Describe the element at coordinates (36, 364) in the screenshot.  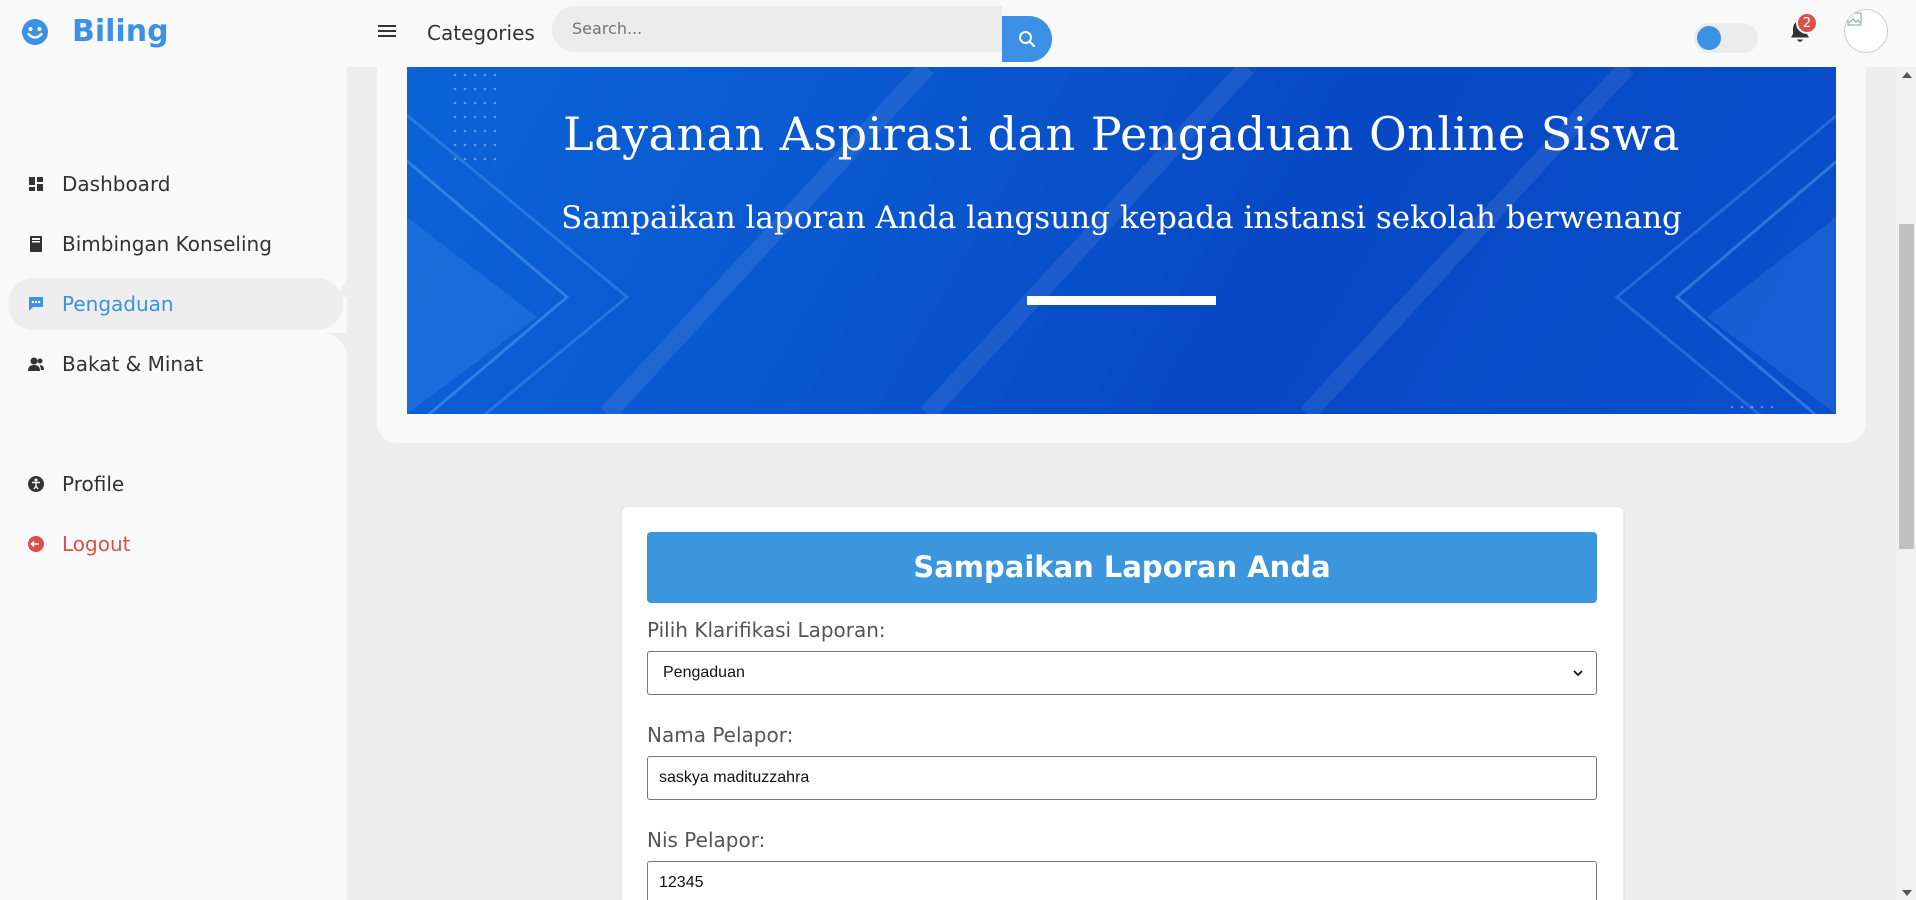
I see `group-icon` at that location.